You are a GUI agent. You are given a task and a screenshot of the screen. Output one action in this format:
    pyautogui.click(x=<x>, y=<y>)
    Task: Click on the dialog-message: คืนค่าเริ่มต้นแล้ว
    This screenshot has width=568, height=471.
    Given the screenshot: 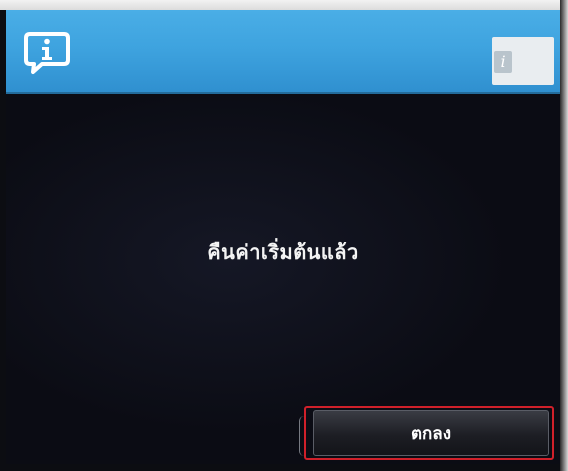 What is the action you would take?
    pyautogui.click(x=283, y=252)
    